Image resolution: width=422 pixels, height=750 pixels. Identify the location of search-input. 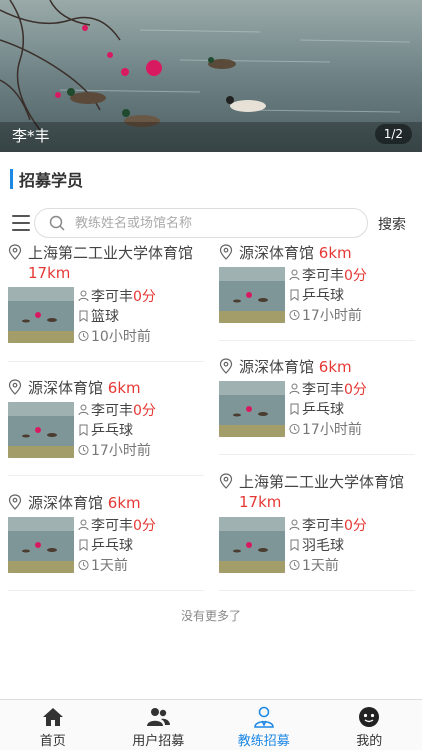
(205, 223).